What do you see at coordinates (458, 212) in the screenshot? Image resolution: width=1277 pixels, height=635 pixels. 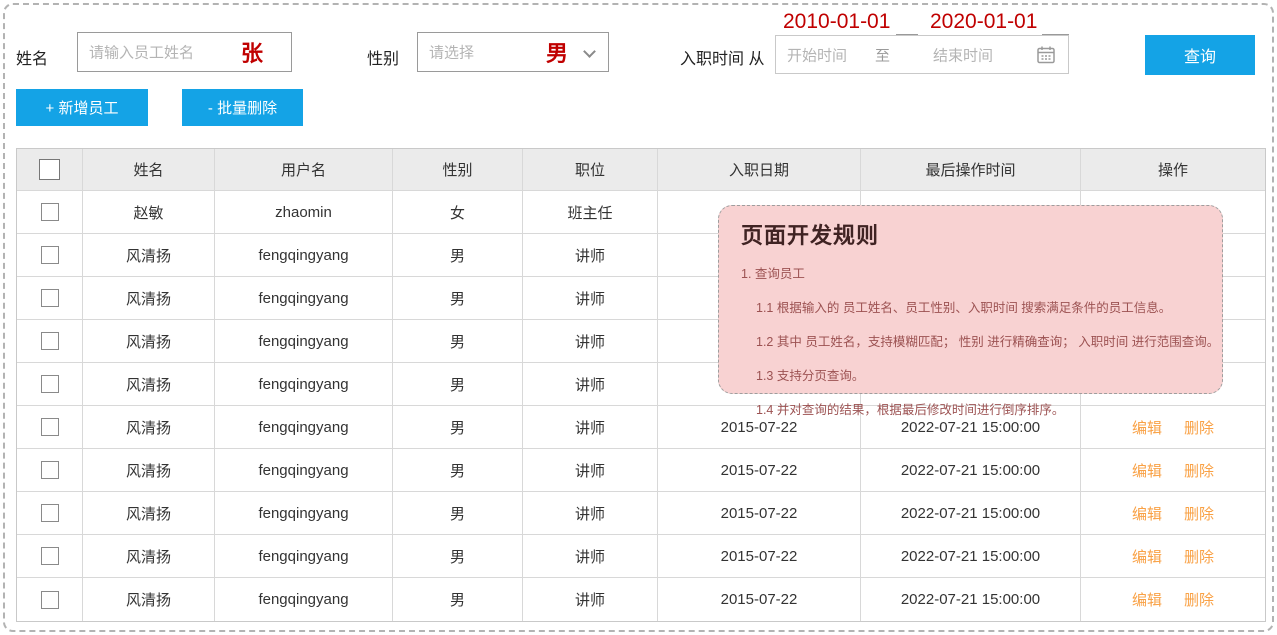 I see `cell-gender: 女` at bounding box center [458, 212].